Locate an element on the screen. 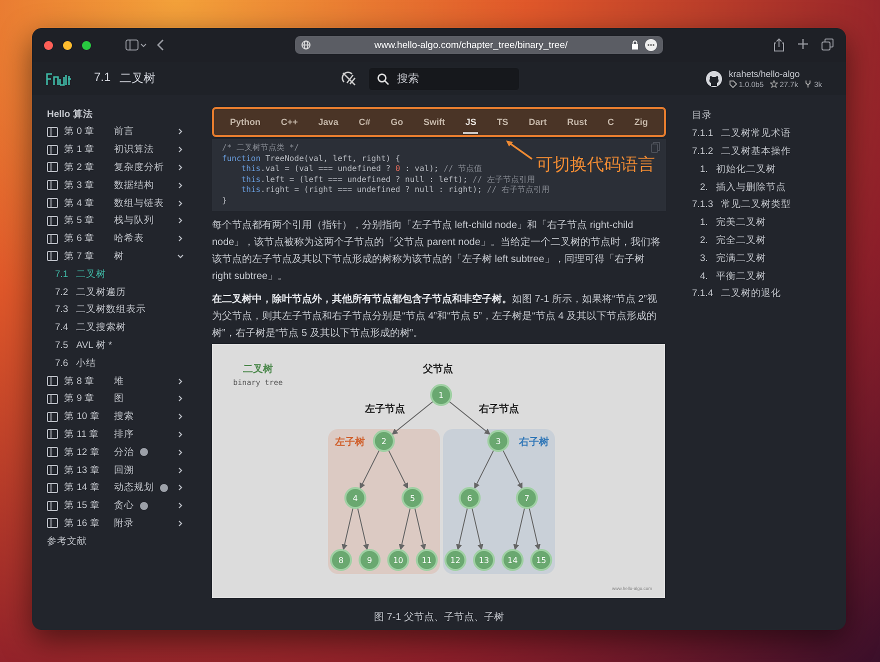 The width and height of the screenshot is (880, 662). toc-item: 7.1.2 二叉树基本操作 is located at coordinates (769, 151).